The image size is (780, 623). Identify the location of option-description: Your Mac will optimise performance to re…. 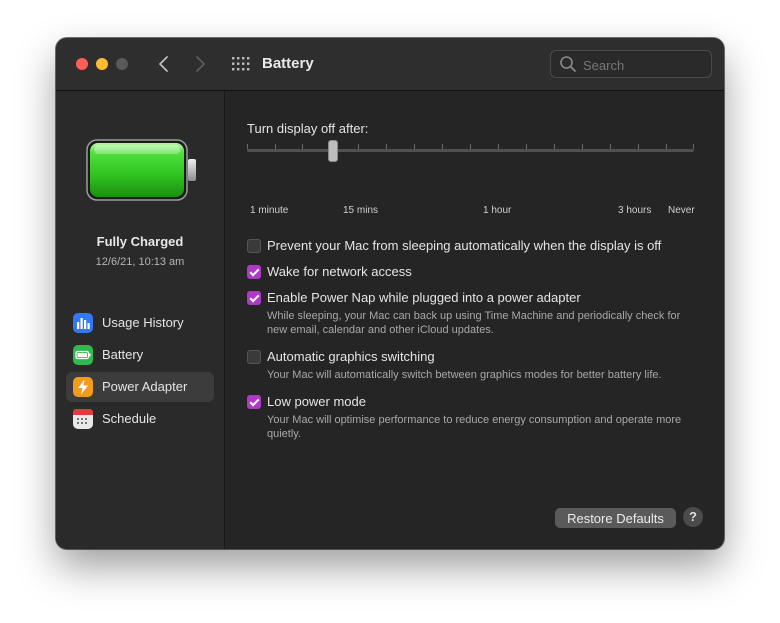
(474, 427).